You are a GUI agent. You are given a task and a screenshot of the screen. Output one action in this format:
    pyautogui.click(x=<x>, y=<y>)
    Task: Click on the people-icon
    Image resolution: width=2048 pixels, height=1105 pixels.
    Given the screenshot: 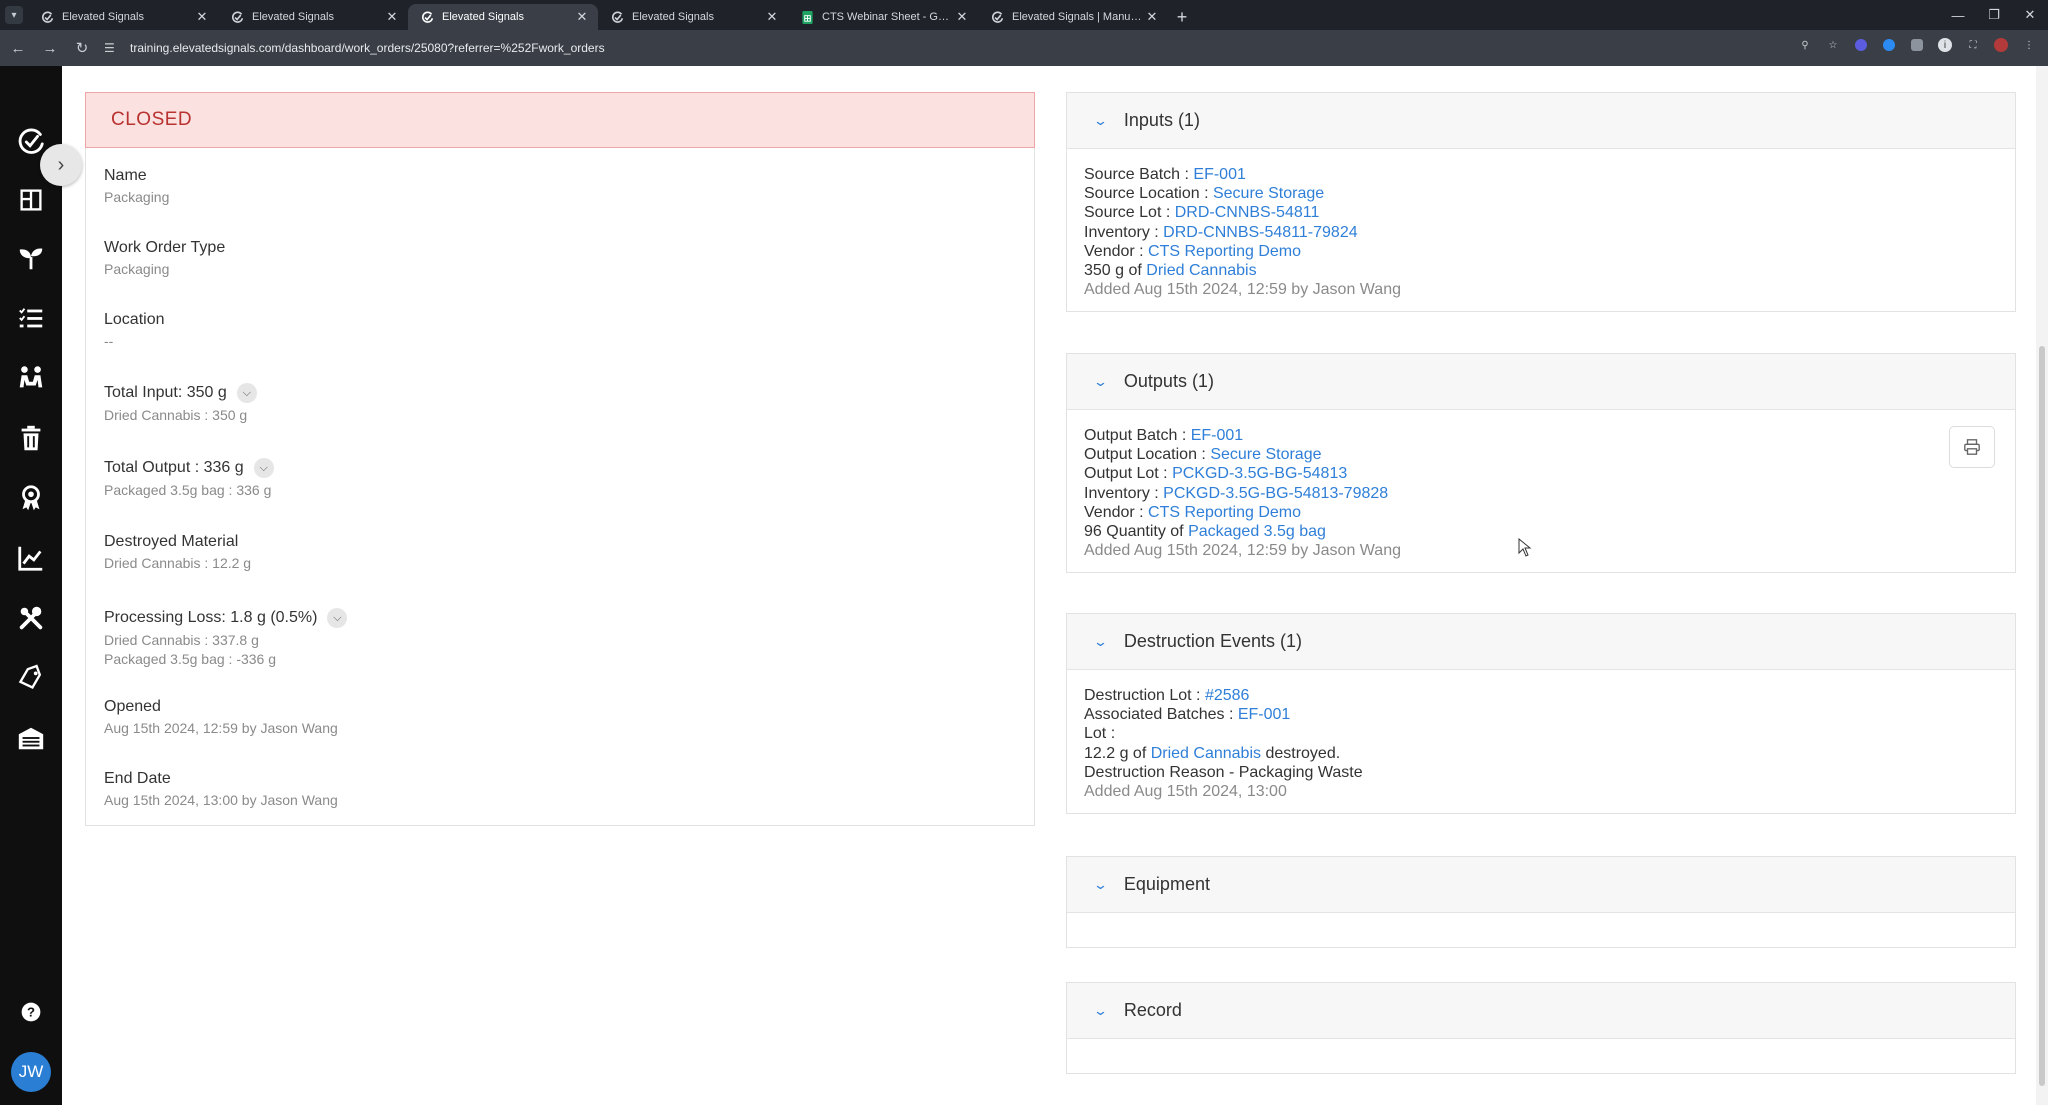 What is the action you would take?
    pyautogui.click(x=31, y=378)
    